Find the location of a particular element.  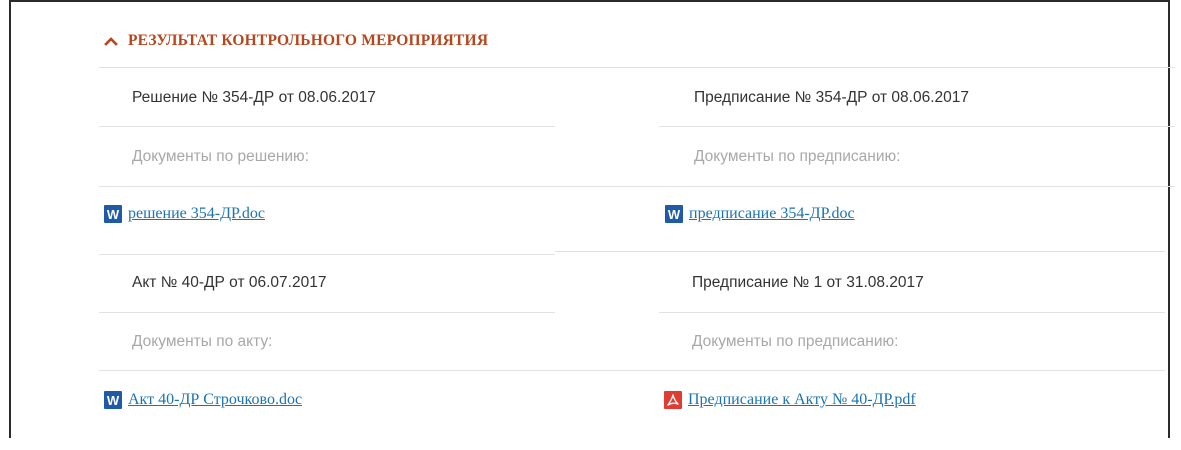

file-link-row: Предписание к Акту № 40-ДР.pdf is located at coordinates (790, 400).